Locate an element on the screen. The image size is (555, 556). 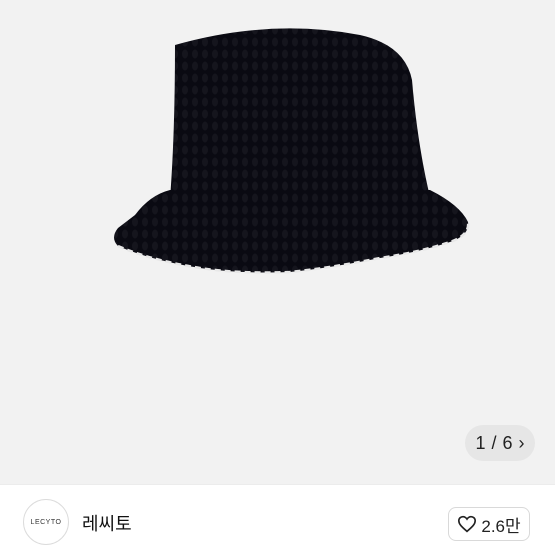
pager-current: 1 is located at coordinates (480, 442).